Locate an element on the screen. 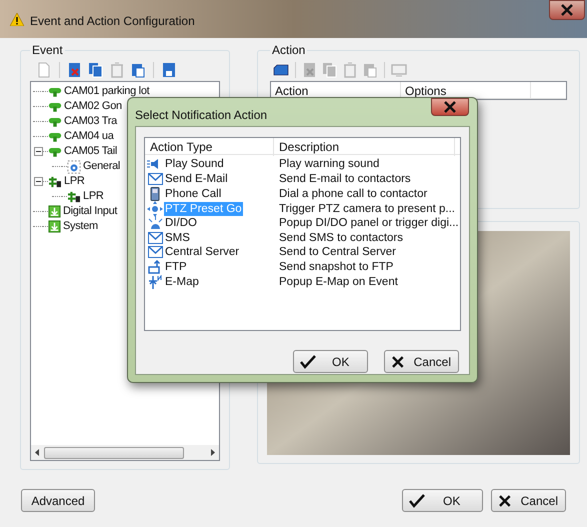 This screenshot has width=587, height=527. tree-item: Digital Input is located at coordinates (90, 211).